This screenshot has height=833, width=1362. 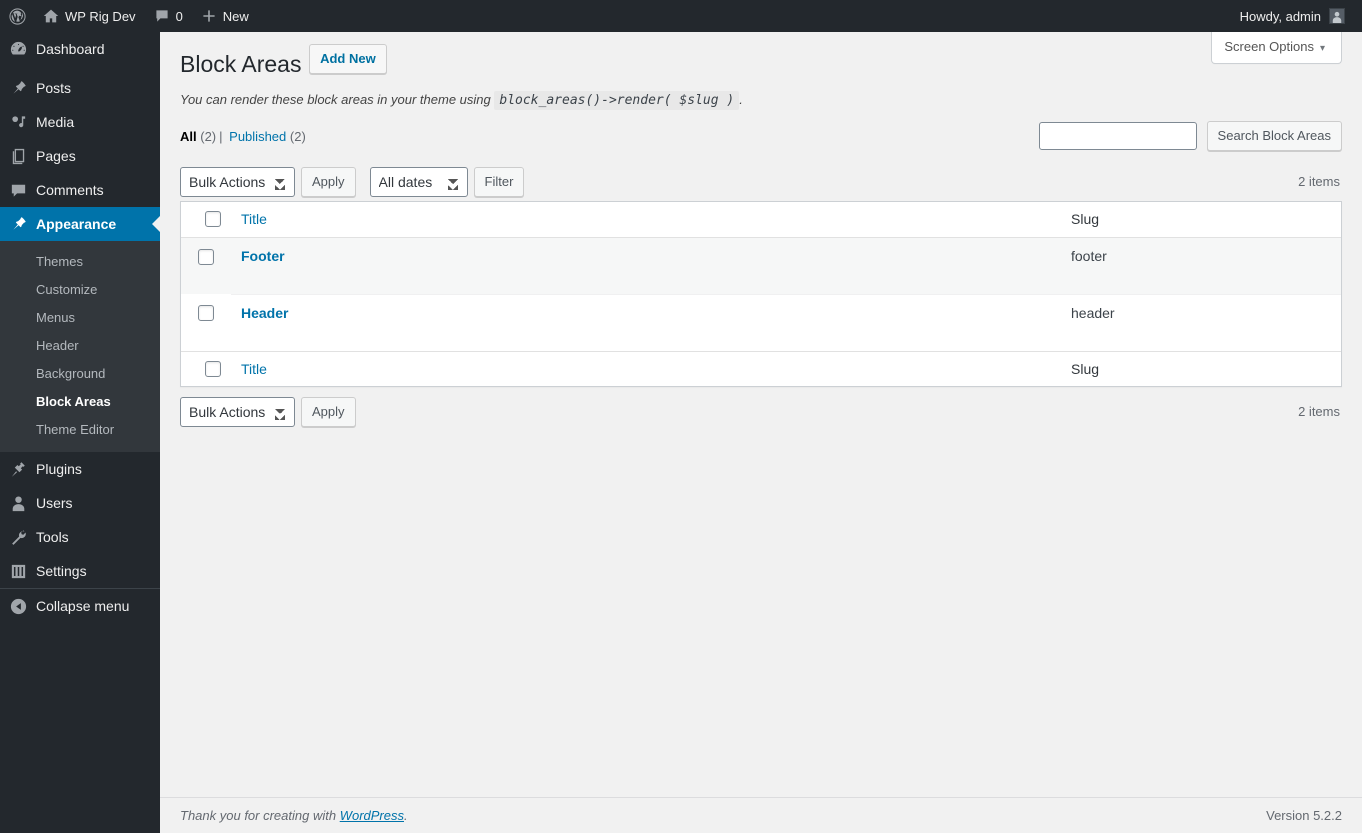 What do you see at coordinates (80, 402) in the screenshot?
I see `submenu-item-block-areas: Block Areas` at bounding box center [80, 402].